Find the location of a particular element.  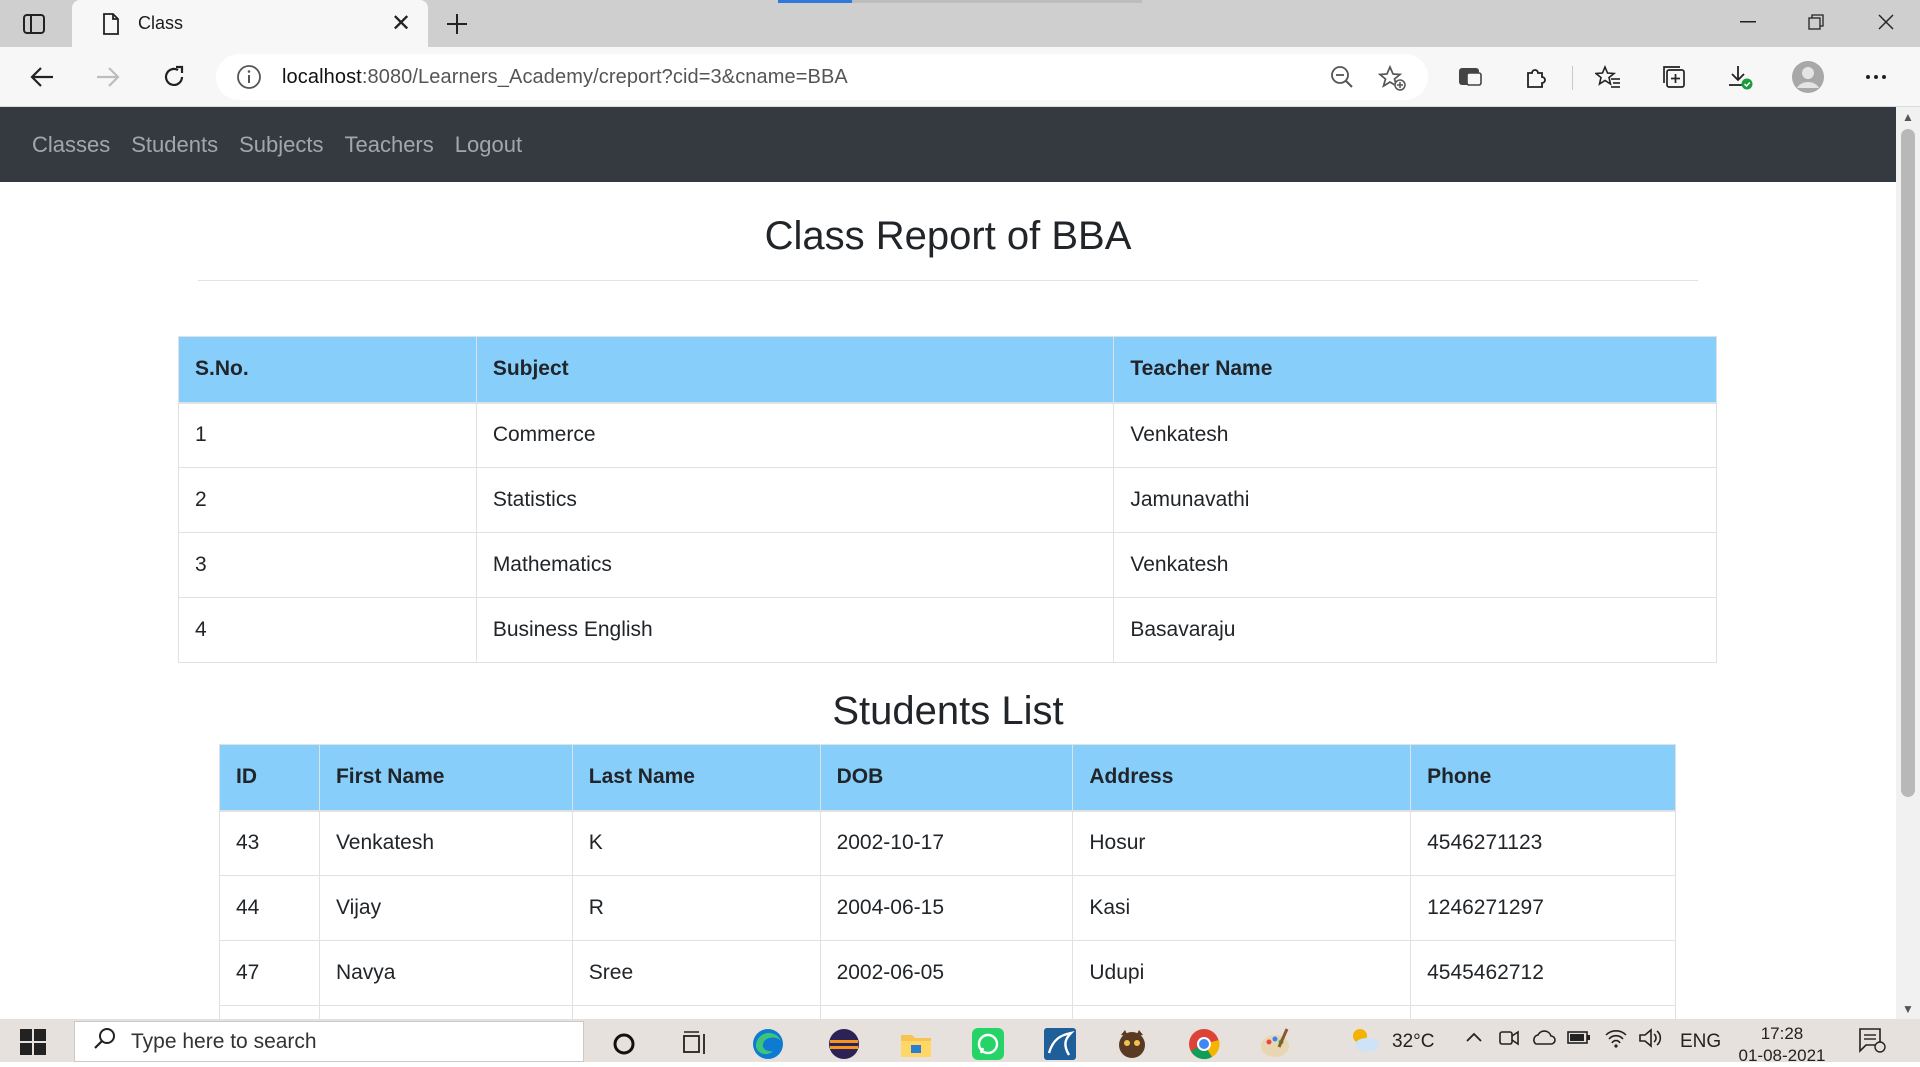

forward-icon is located at coordinates (108, 77).